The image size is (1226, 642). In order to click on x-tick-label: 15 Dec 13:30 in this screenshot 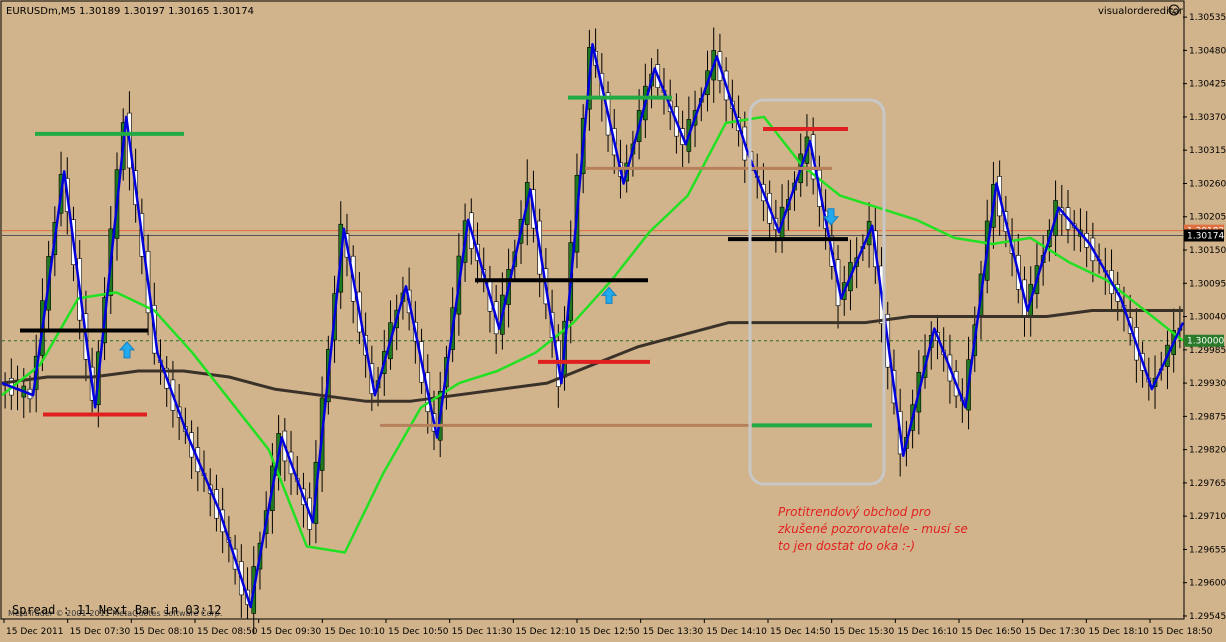, I will do `click(673, 632)`.